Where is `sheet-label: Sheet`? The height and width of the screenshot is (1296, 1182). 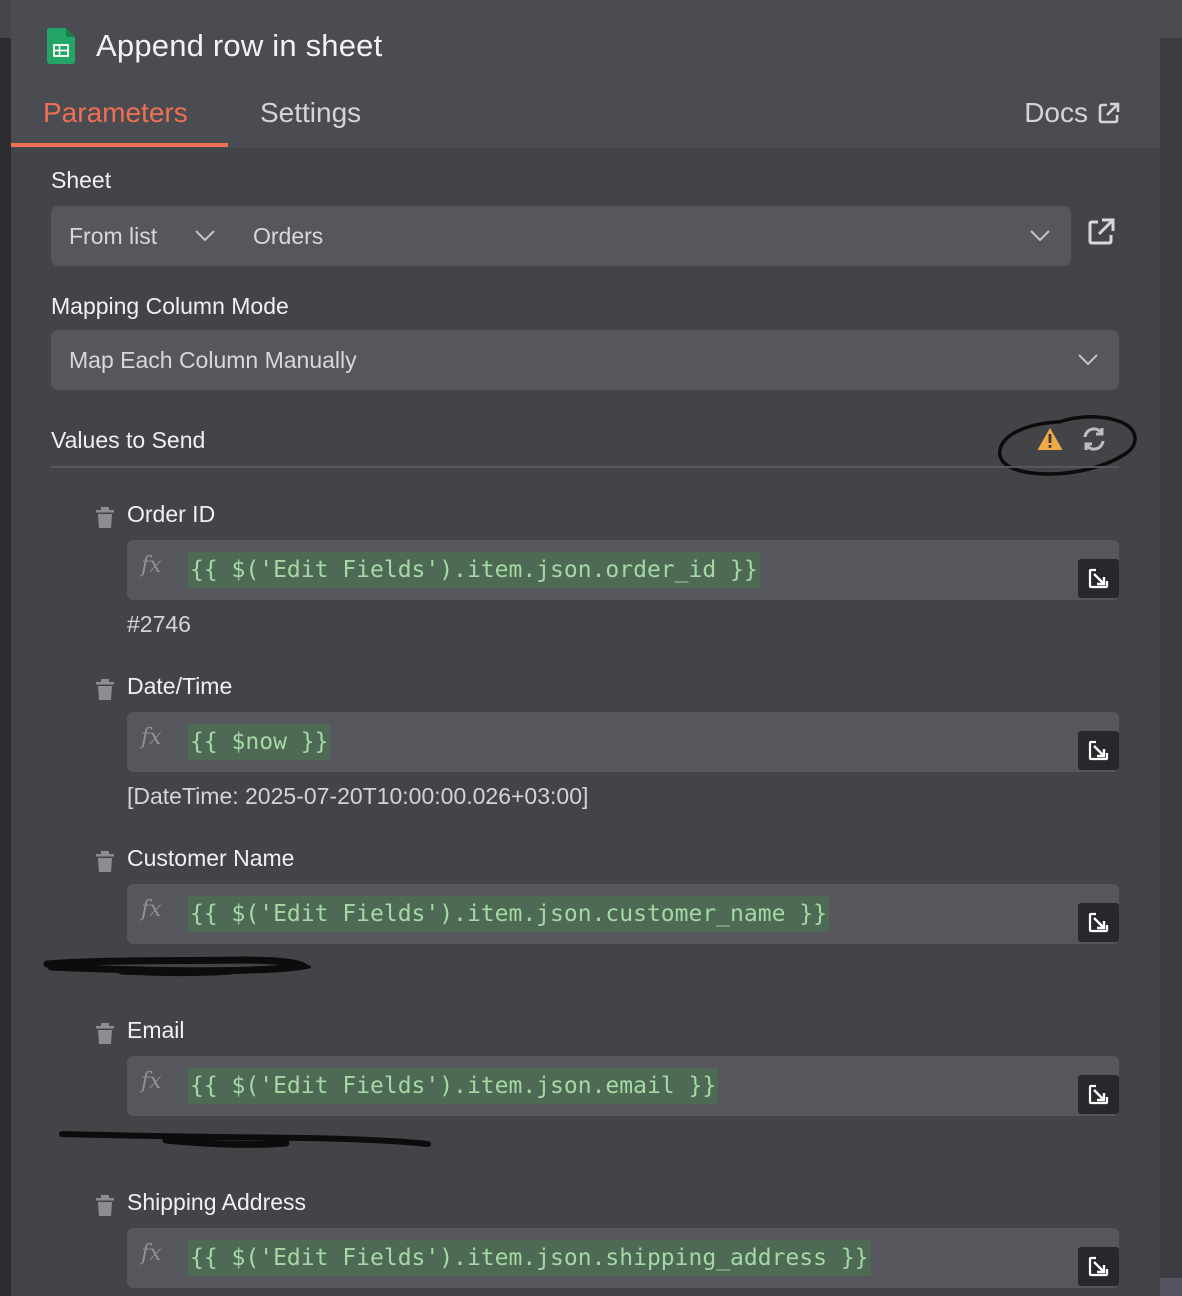 sheet-label: Sheet is located at coordinates (81, 180).